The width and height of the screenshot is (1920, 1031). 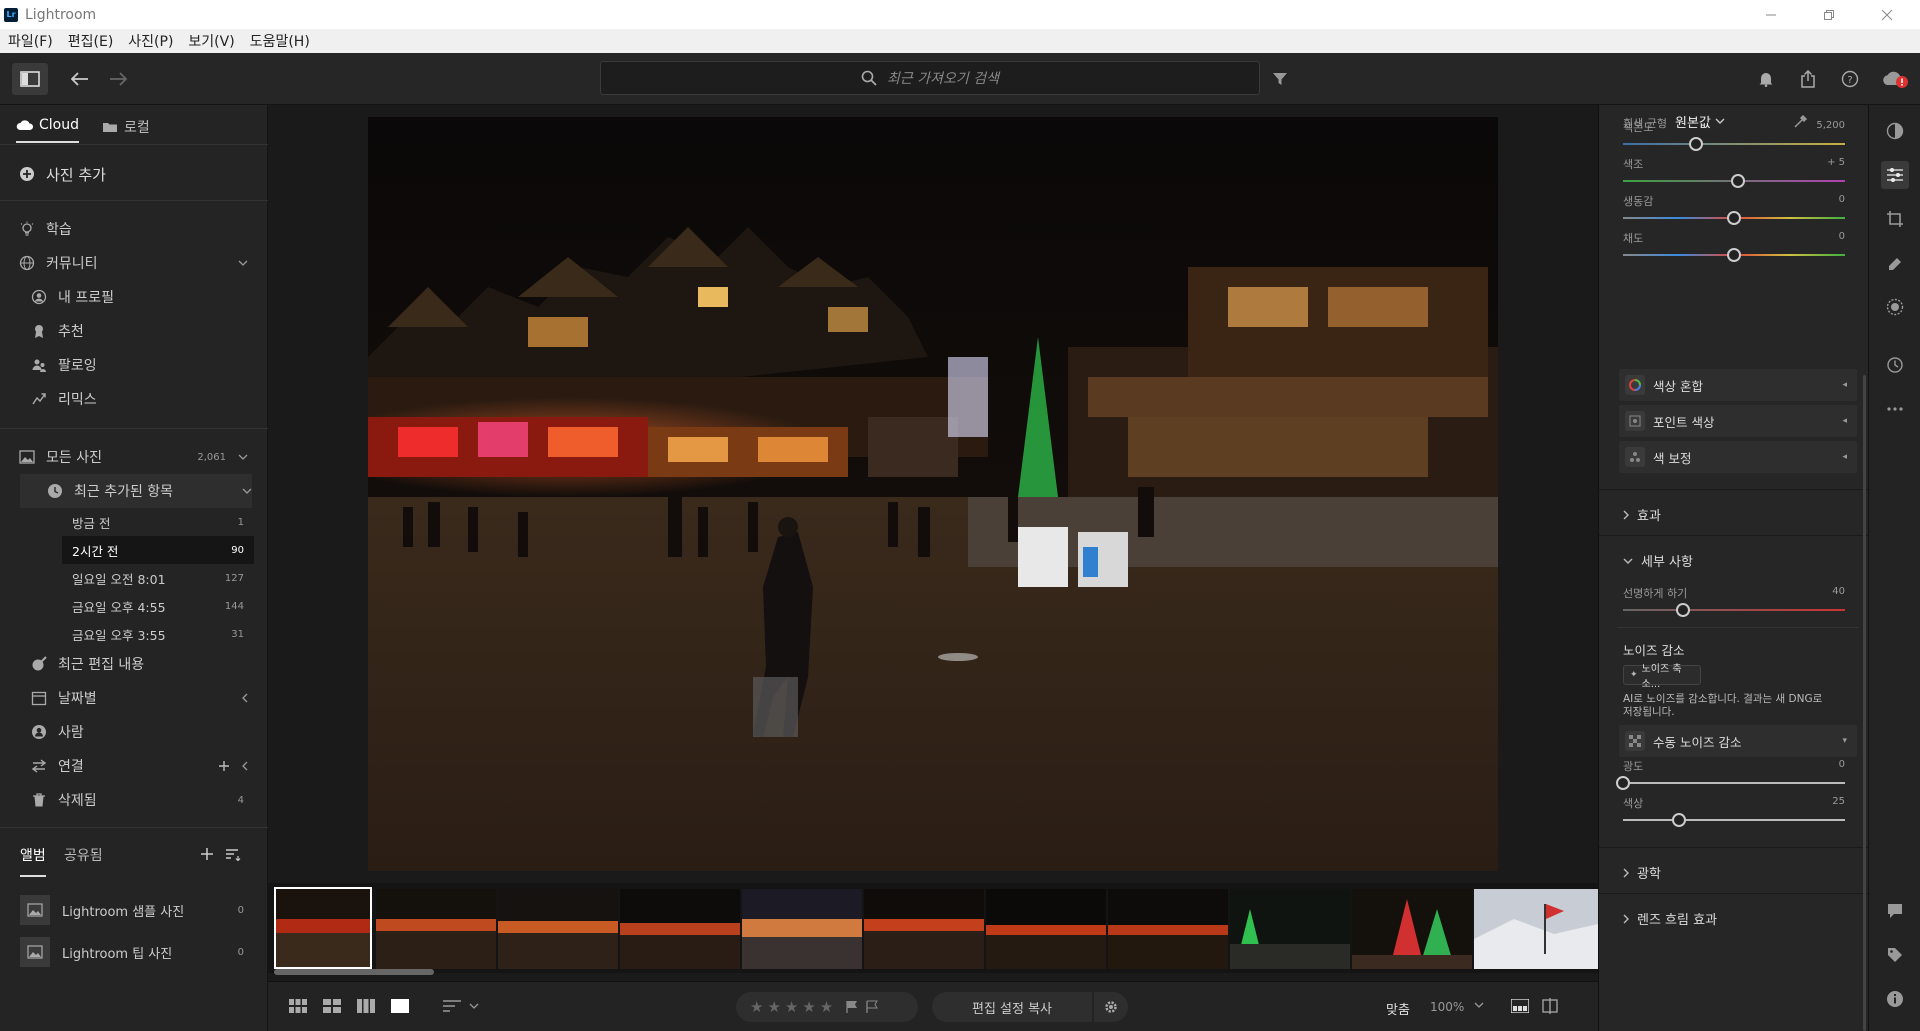 I want to click on sidebar-item-remix: 리믹스, so click(x=134, y=399).